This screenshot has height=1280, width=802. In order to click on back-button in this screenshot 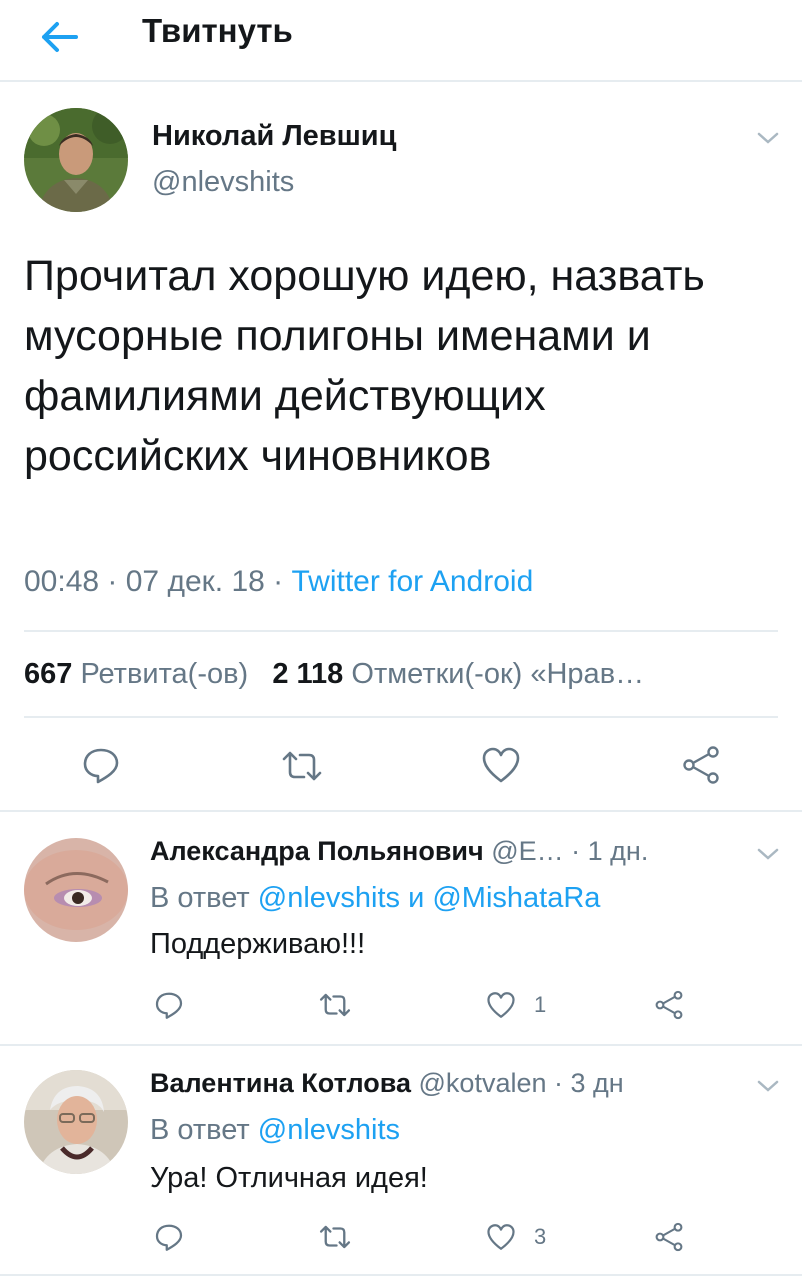, I will do `click(59, 37)`.